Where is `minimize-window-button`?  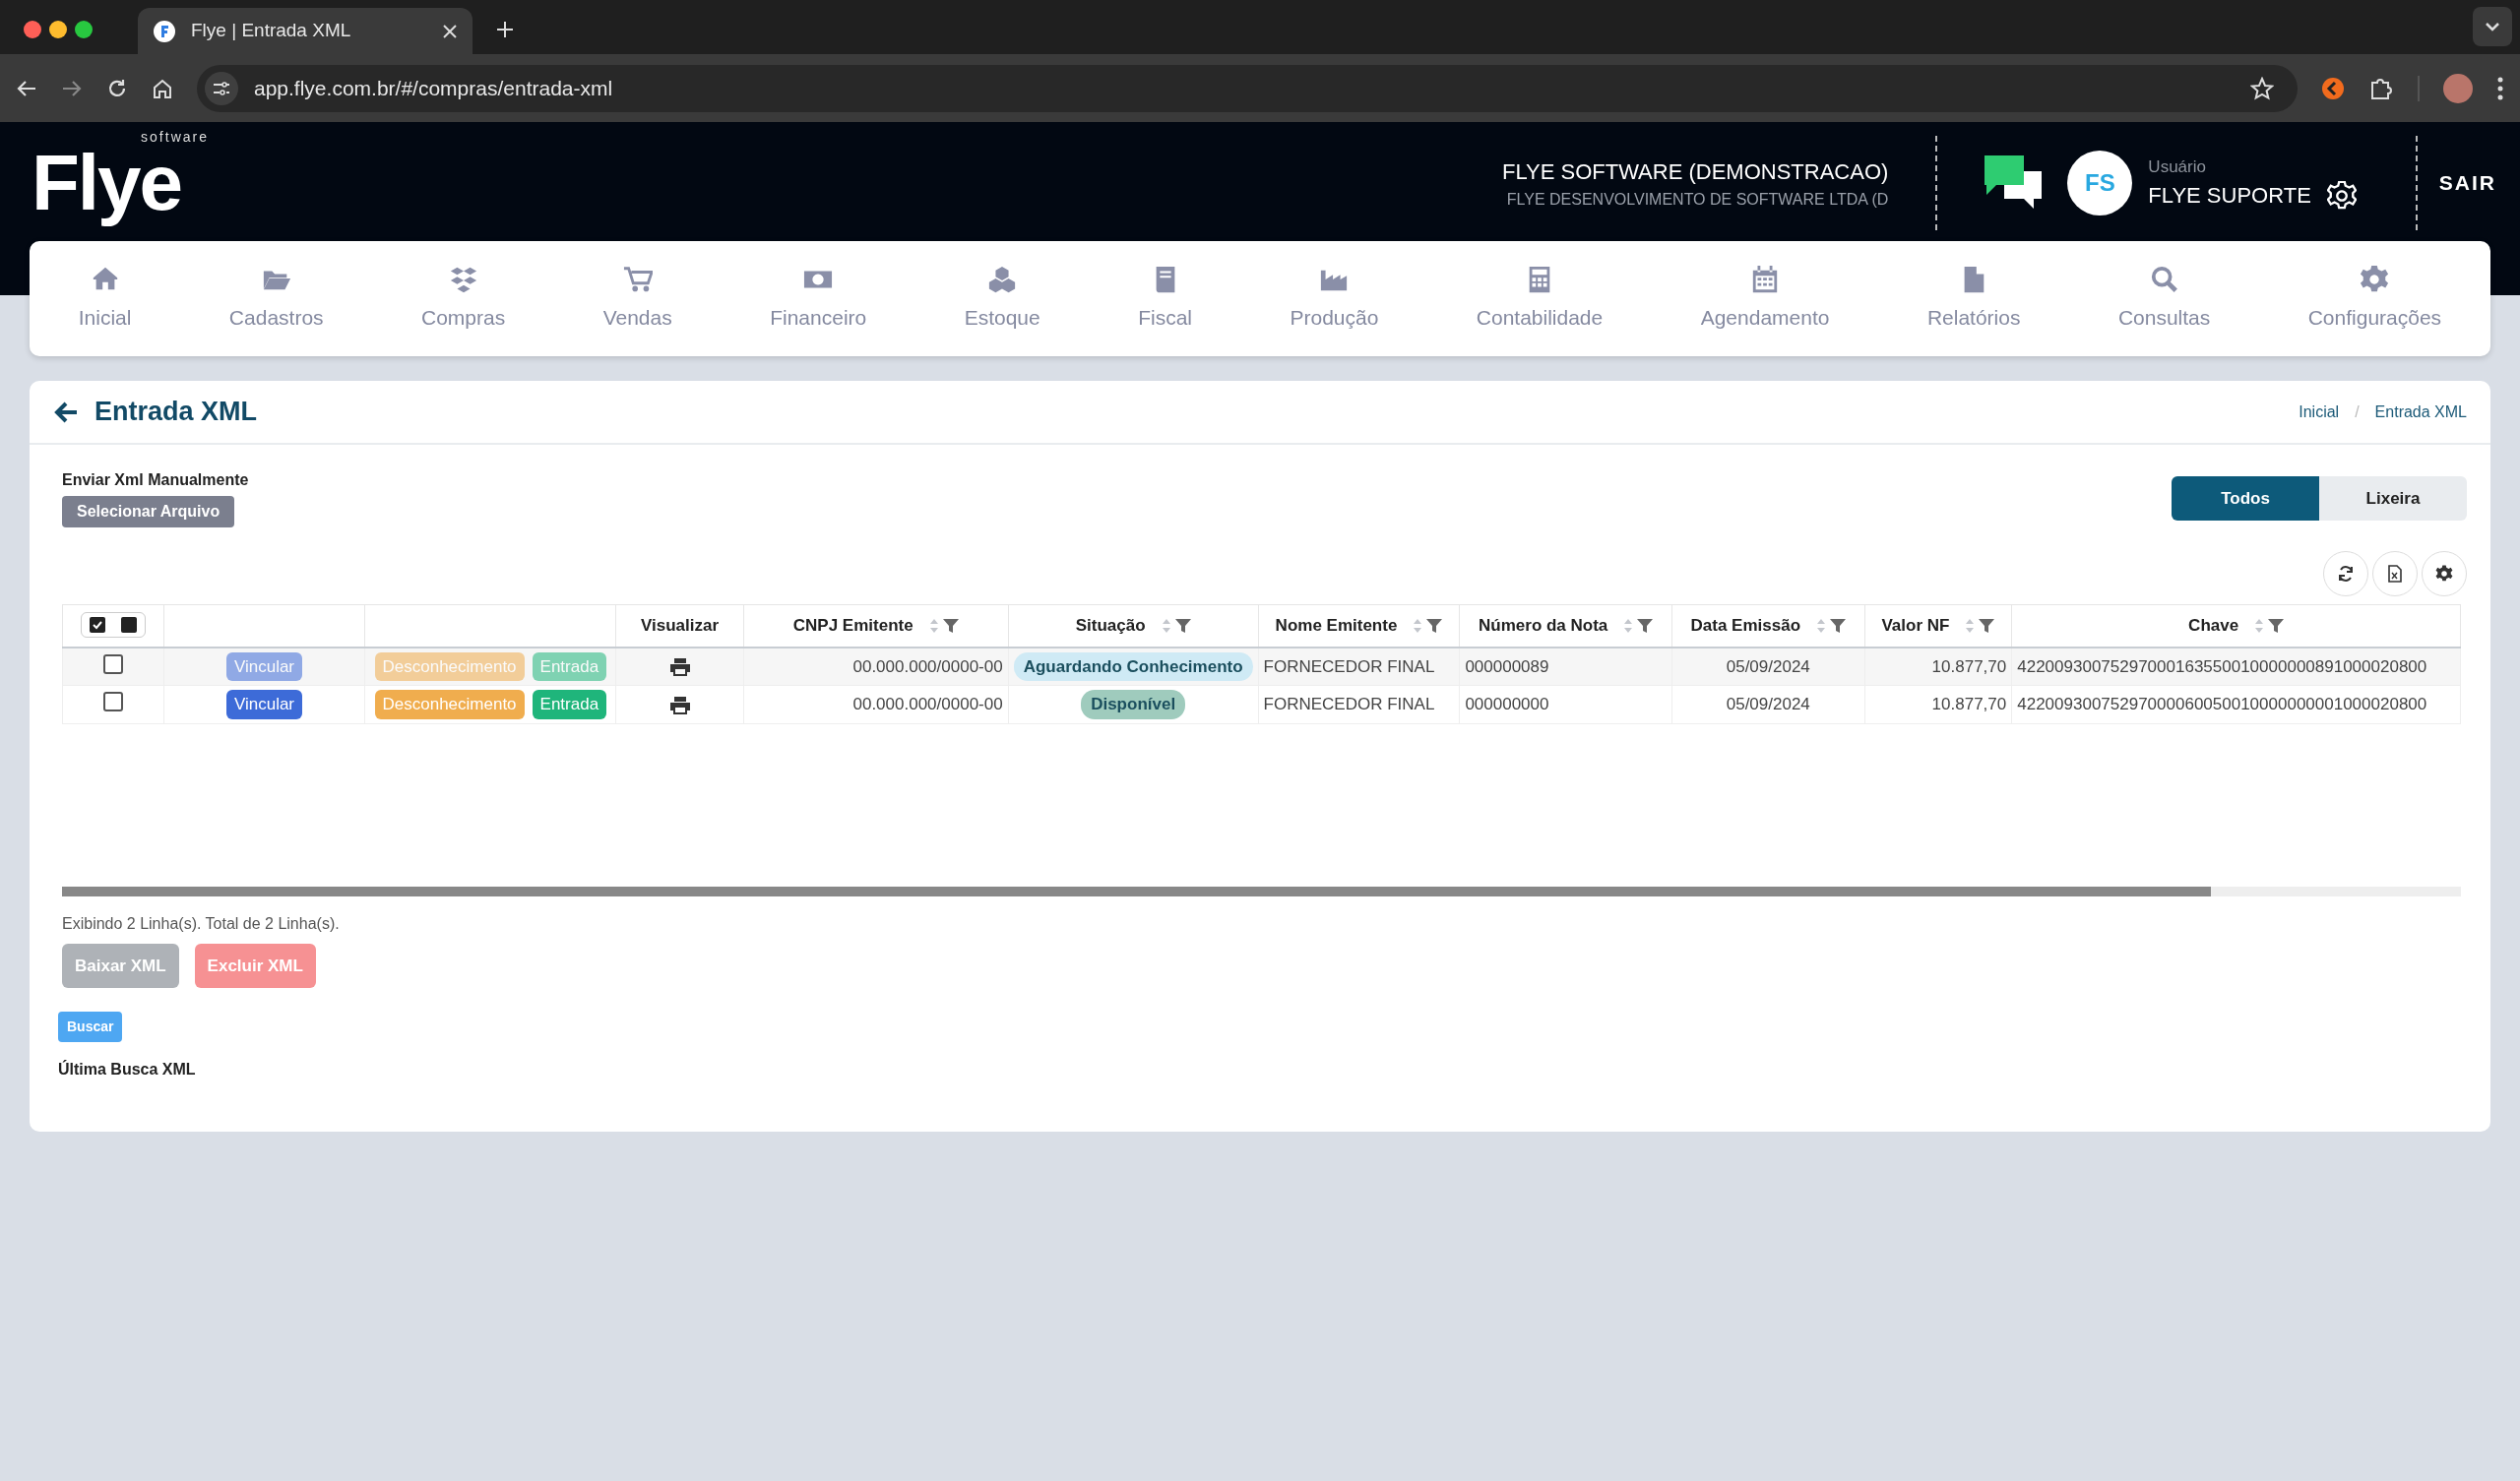
minimize-window-button is located at coordinates (58, 29).